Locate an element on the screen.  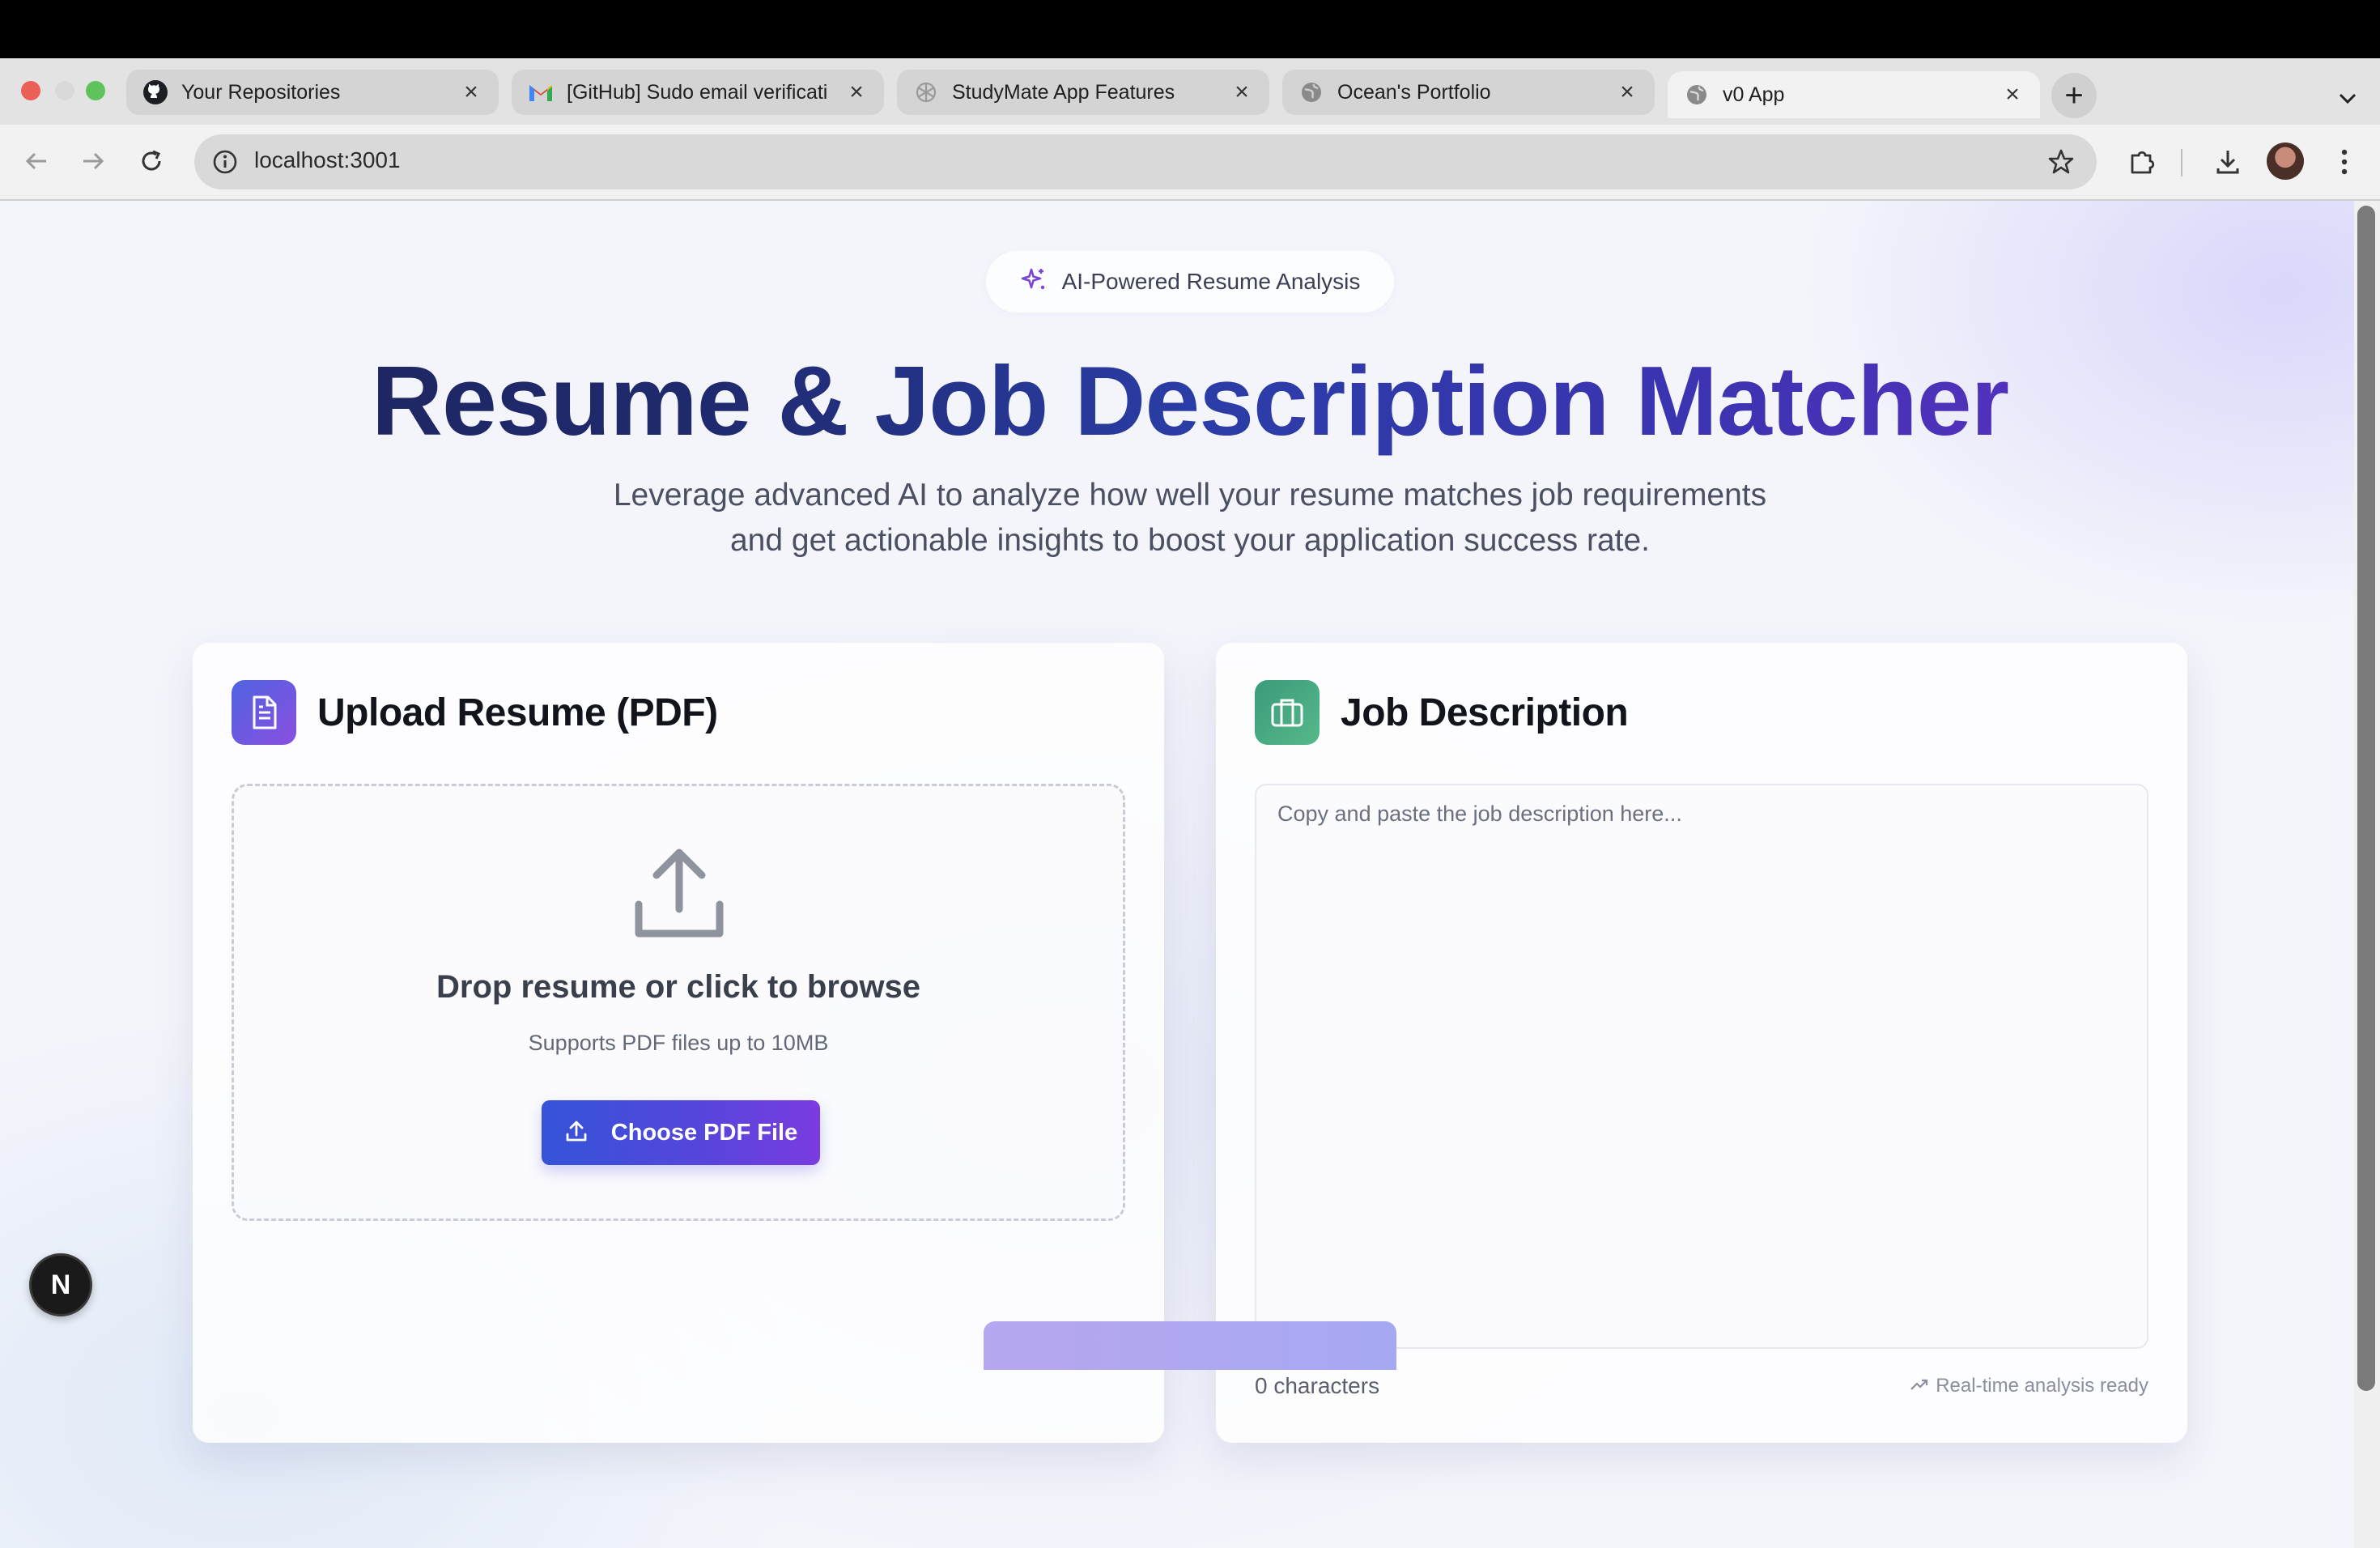
briefcase-icon is located at coordinates (1287, 712).